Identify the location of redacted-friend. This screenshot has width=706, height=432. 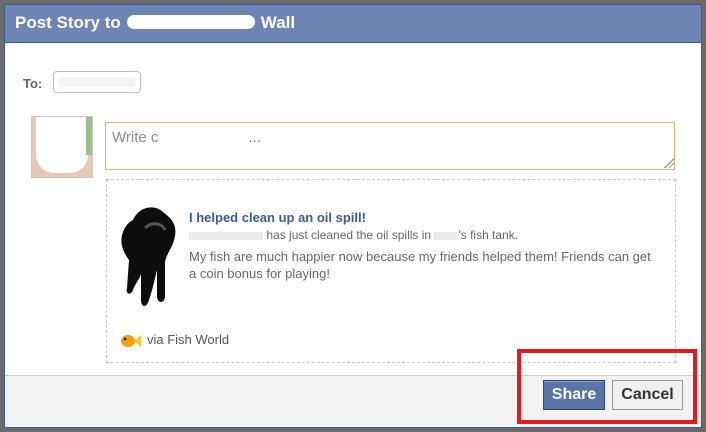
(446, 235).